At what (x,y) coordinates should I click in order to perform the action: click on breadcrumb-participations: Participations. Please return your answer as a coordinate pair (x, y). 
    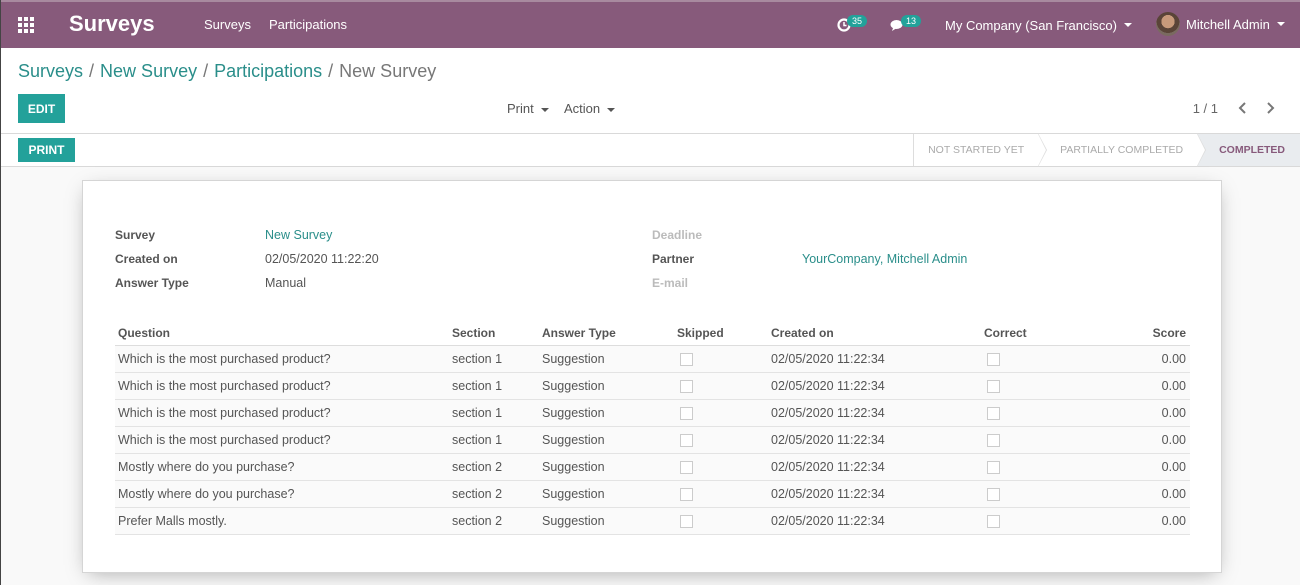
    Looking at the image, I should click on (268, 71).